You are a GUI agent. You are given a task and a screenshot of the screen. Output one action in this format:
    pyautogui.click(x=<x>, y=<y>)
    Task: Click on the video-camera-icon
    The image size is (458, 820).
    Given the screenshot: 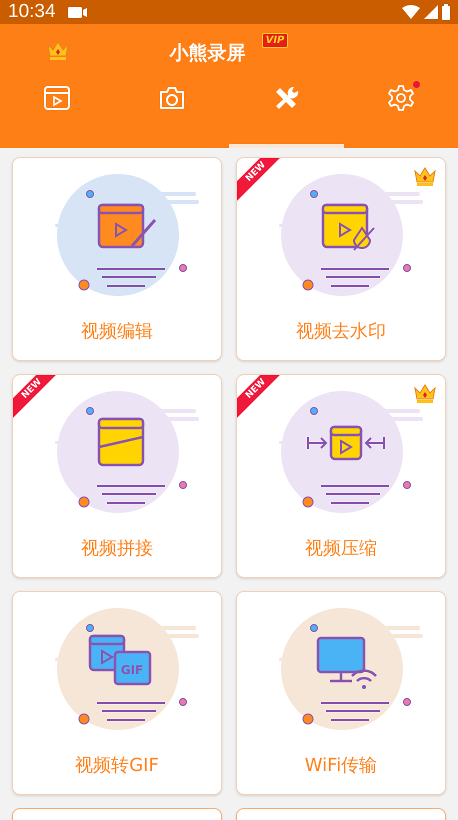 What is the action you would take?
    pyautogui.click(x=78, y=12)
    